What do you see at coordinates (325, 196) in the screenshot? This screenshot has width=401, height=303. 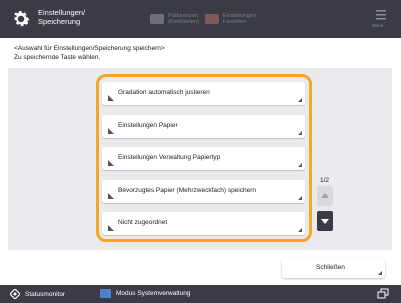 I see `scroll-up-button` at bounding box center [325, 196].